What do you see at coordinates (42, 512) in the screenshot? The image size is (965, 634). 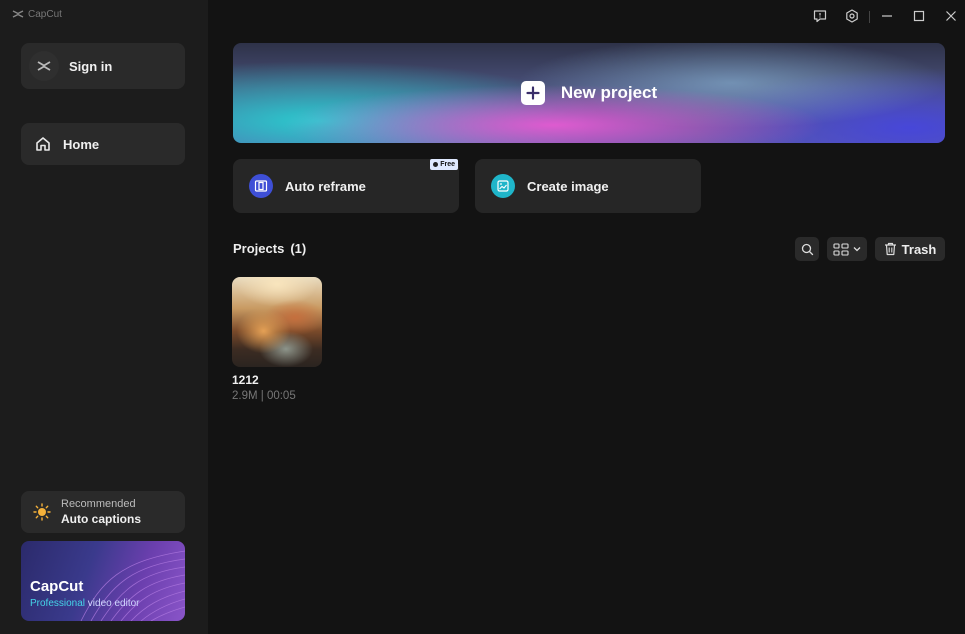 I see `bulb-icon` at bounding box center [42, 512].